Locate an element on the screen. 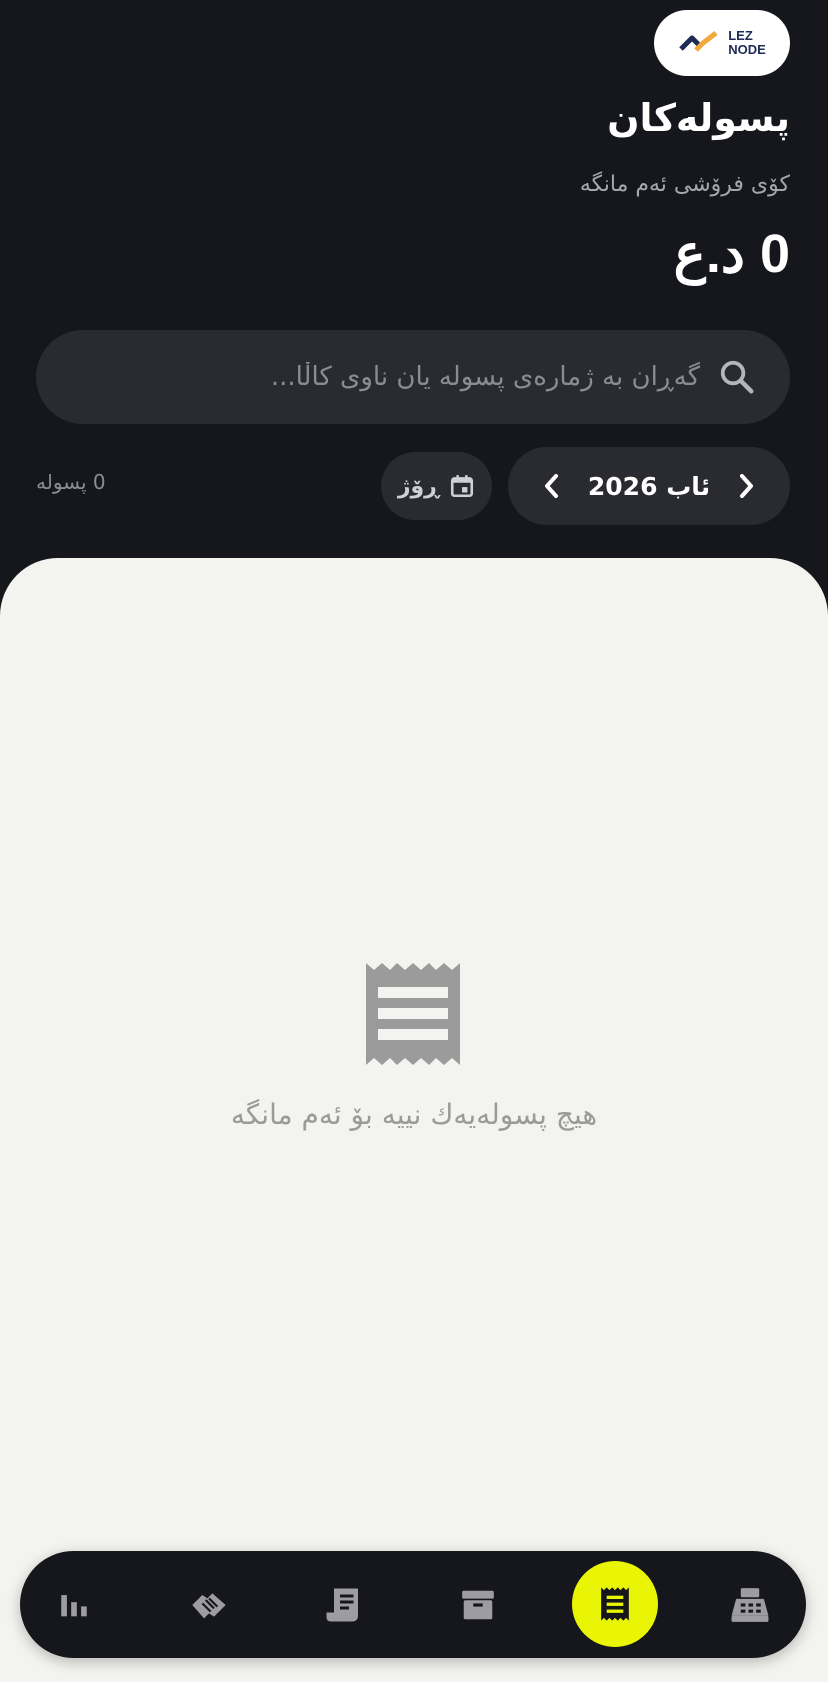  cash-register-icon is located at coordinates (750, 1605).